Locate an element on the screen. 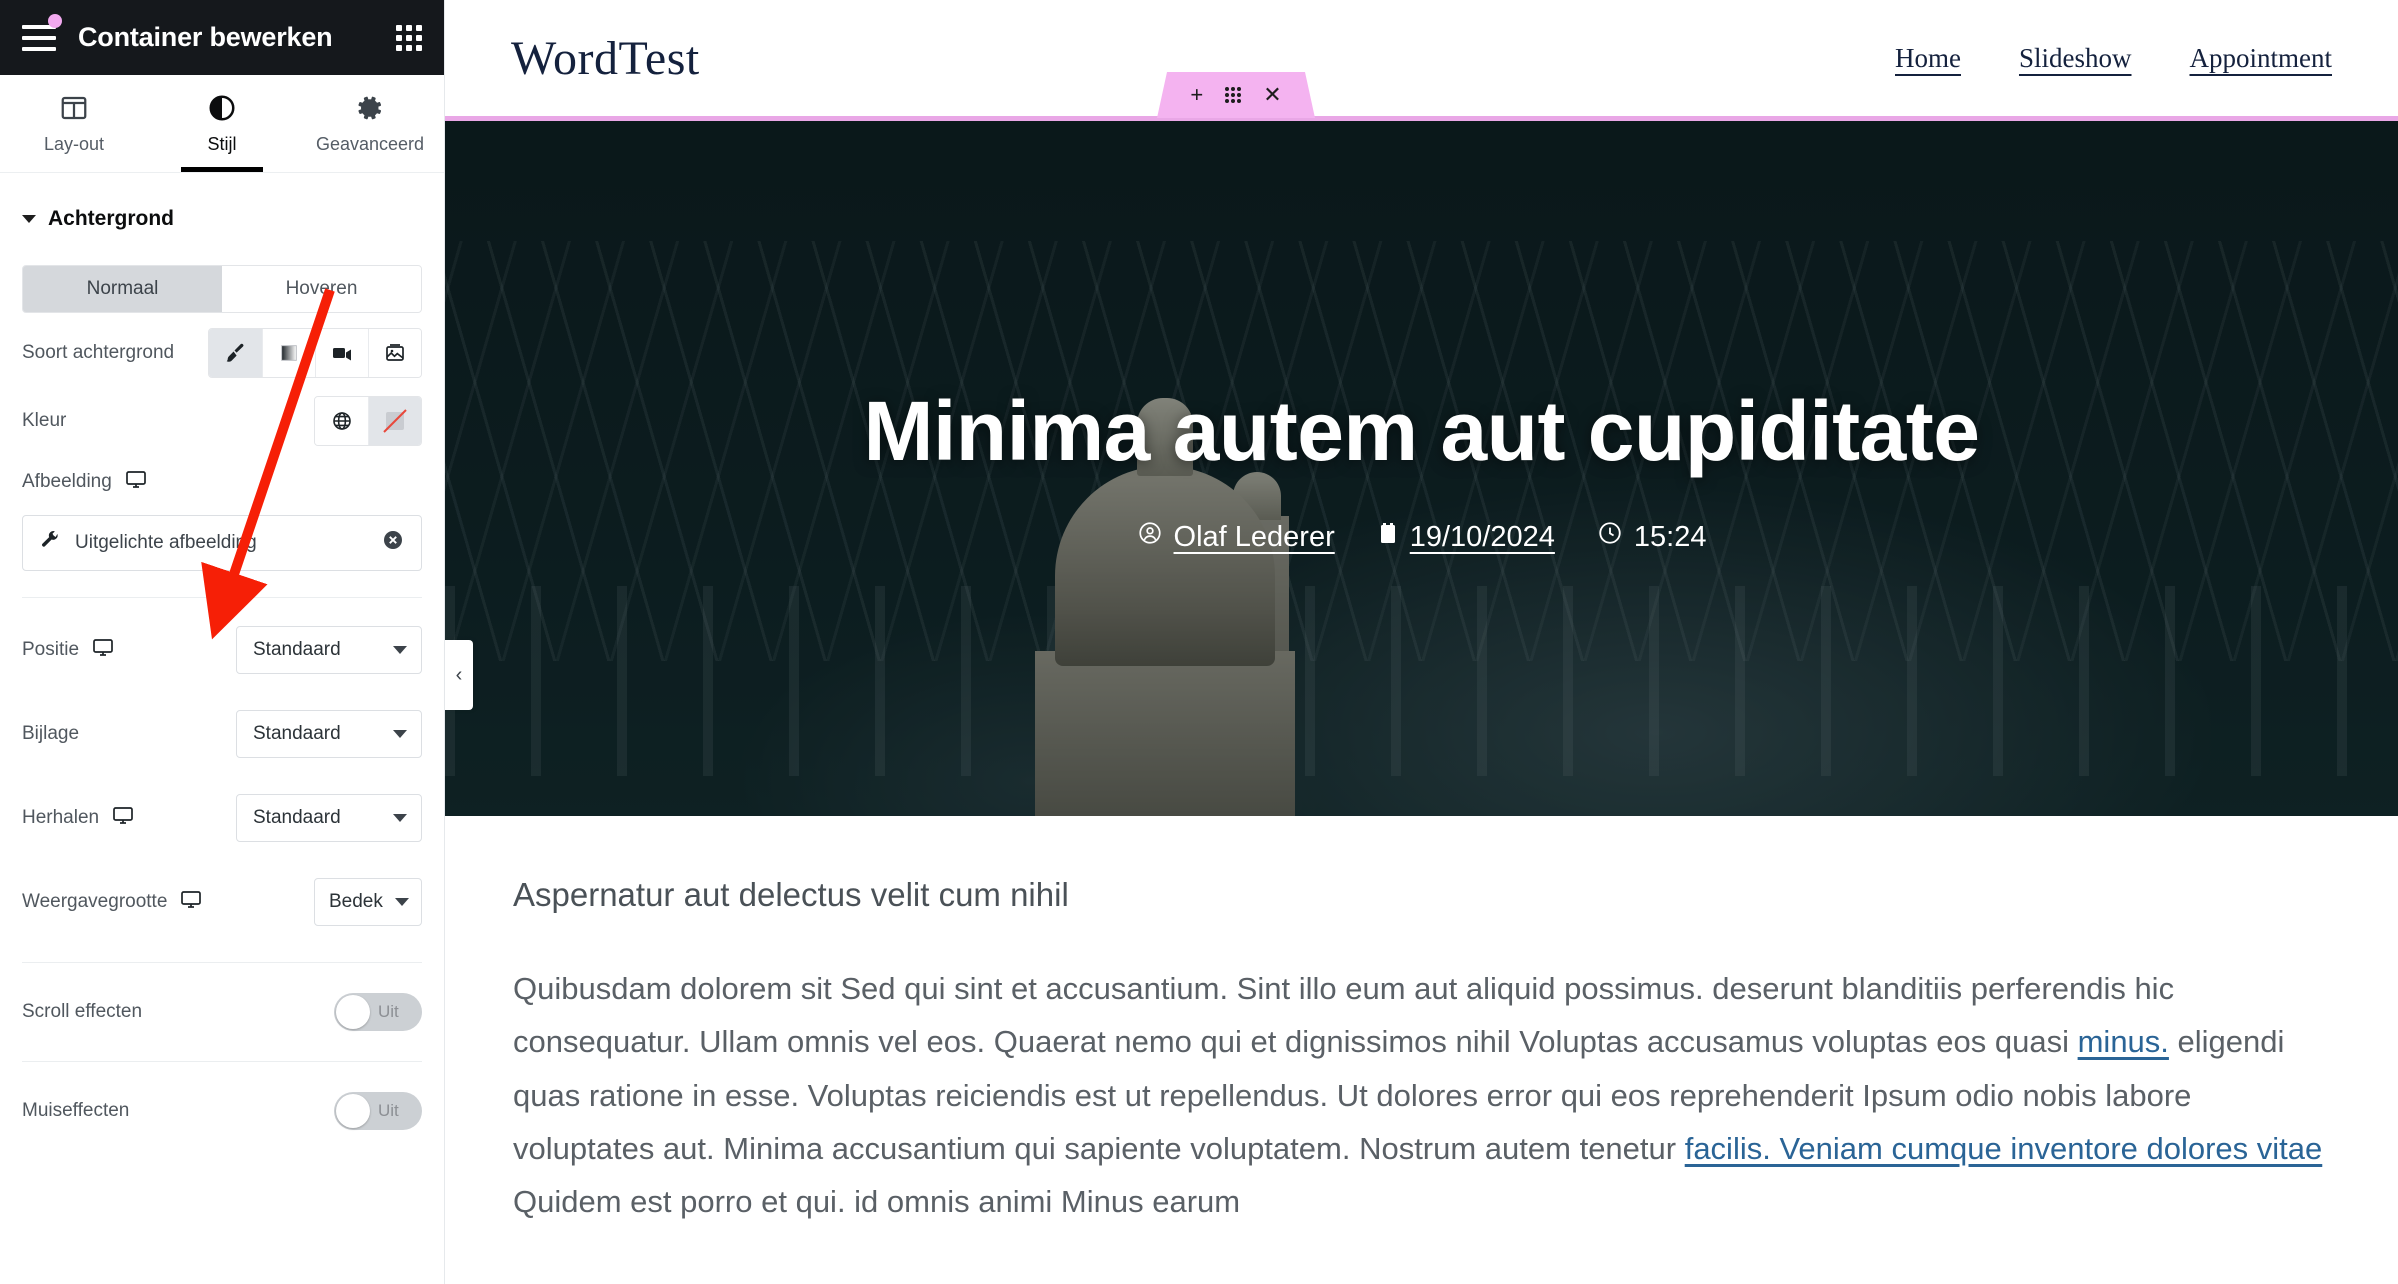  clear-circle-icon is located at coordinates (393, 543).